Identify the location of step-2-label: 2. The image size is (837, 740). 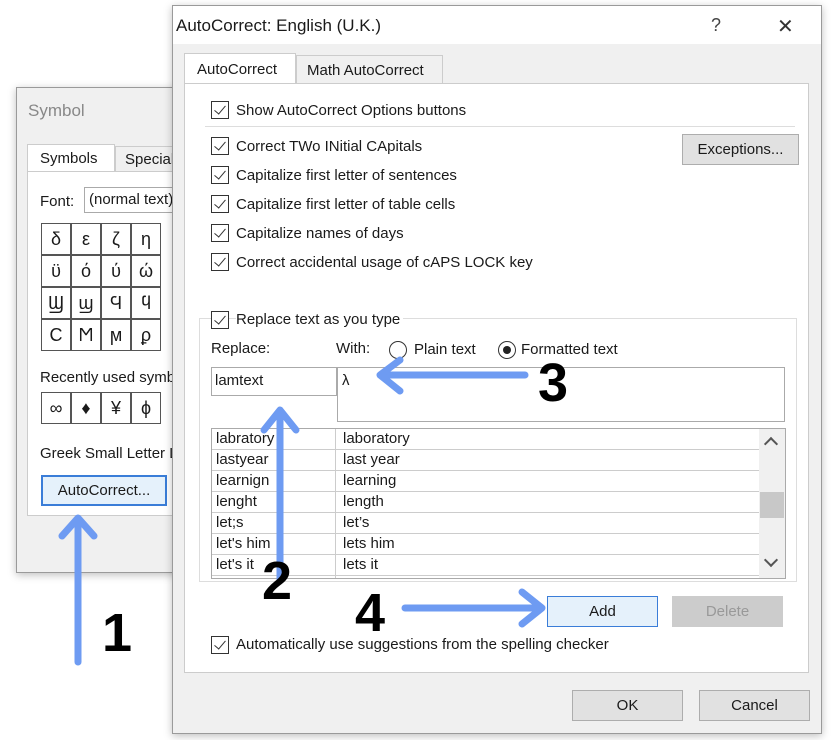
(277, 581).